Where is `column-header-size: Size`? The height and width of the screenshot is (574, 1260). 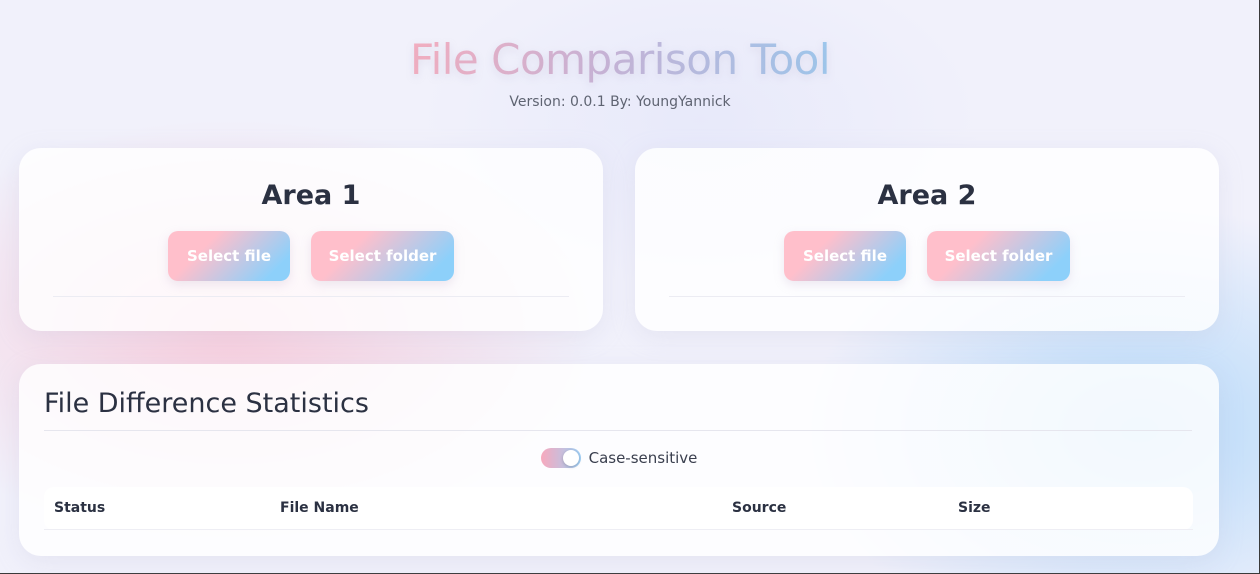 column-header-size: Size is located at coordinates (974, 508).